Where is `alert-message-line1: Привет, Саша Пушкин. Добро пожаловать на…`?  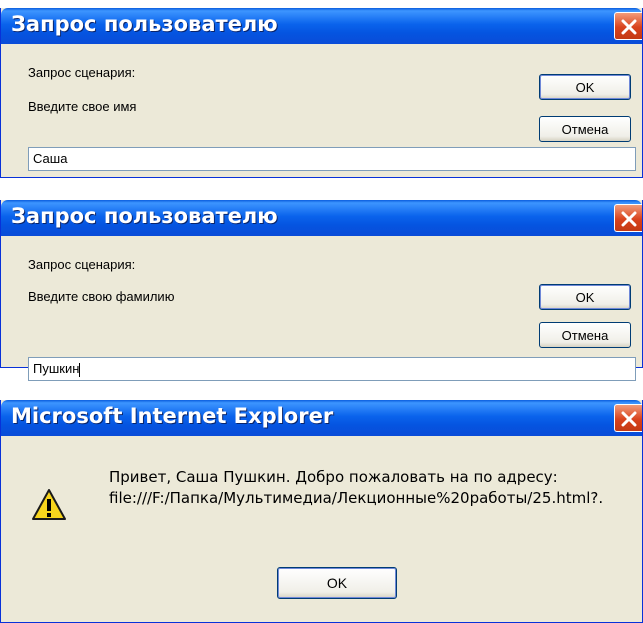
alert-message-line1: Привет, Саша Пушкин. Добро пожаловать на… is located at coordinates (333, 477).